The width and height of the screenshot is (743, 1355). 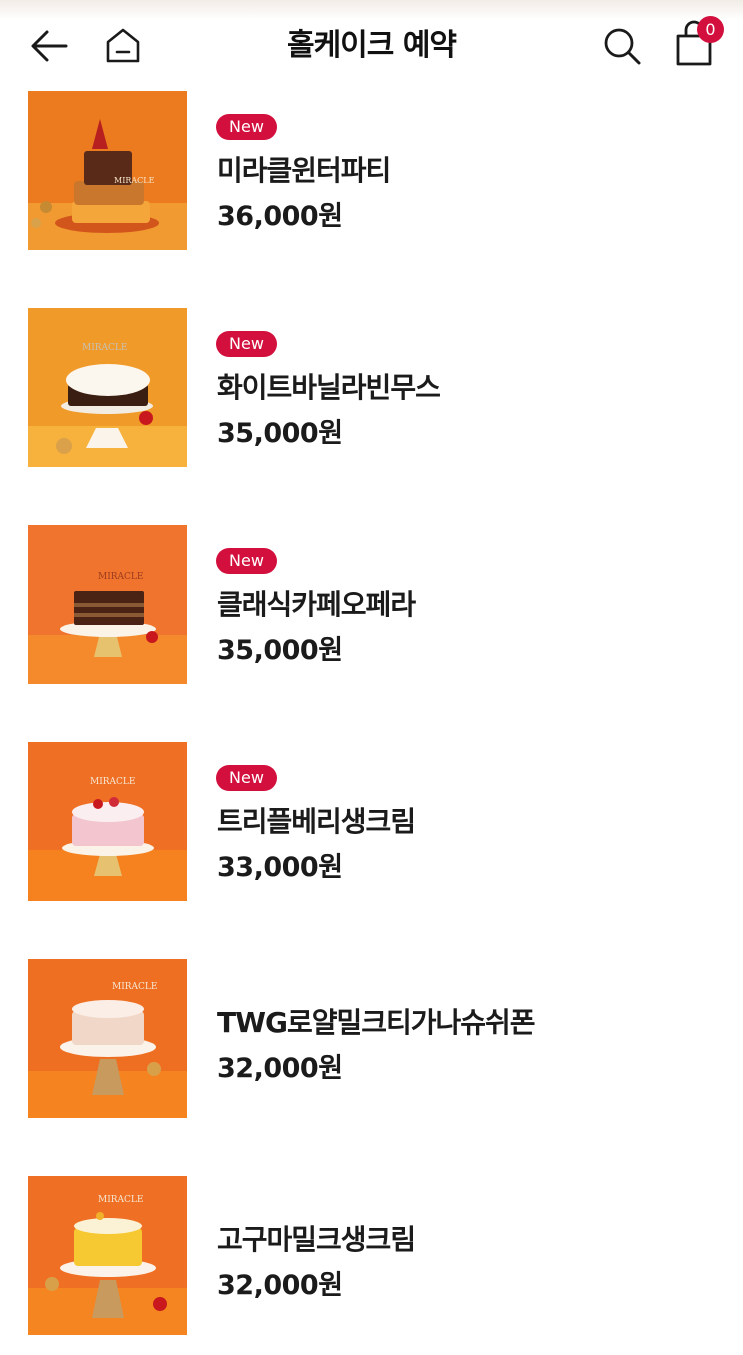 I want to click on product-price: 36,000원, so click(x=280, y=216).